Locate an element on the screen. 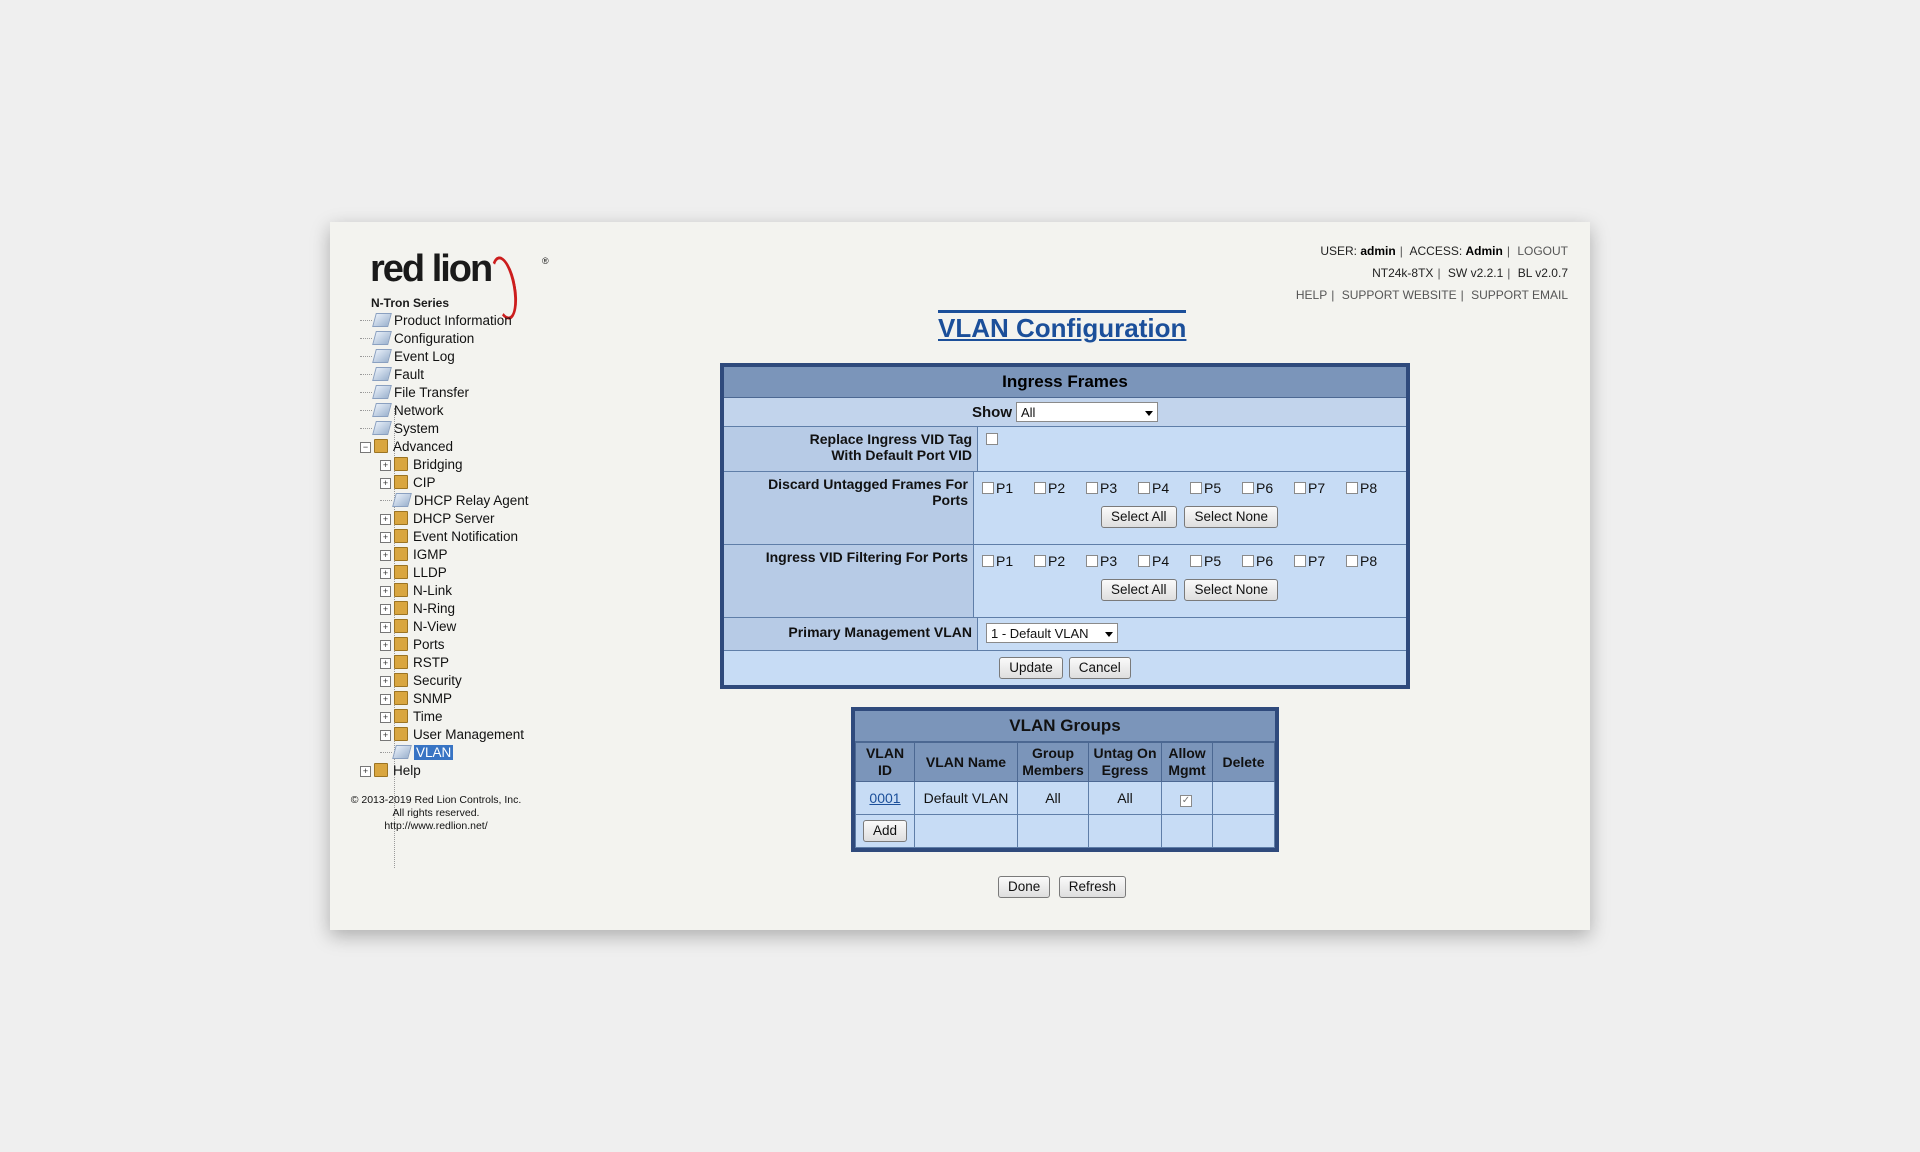  filter-port-p5: P5 is located at coordinates (1216, 561).